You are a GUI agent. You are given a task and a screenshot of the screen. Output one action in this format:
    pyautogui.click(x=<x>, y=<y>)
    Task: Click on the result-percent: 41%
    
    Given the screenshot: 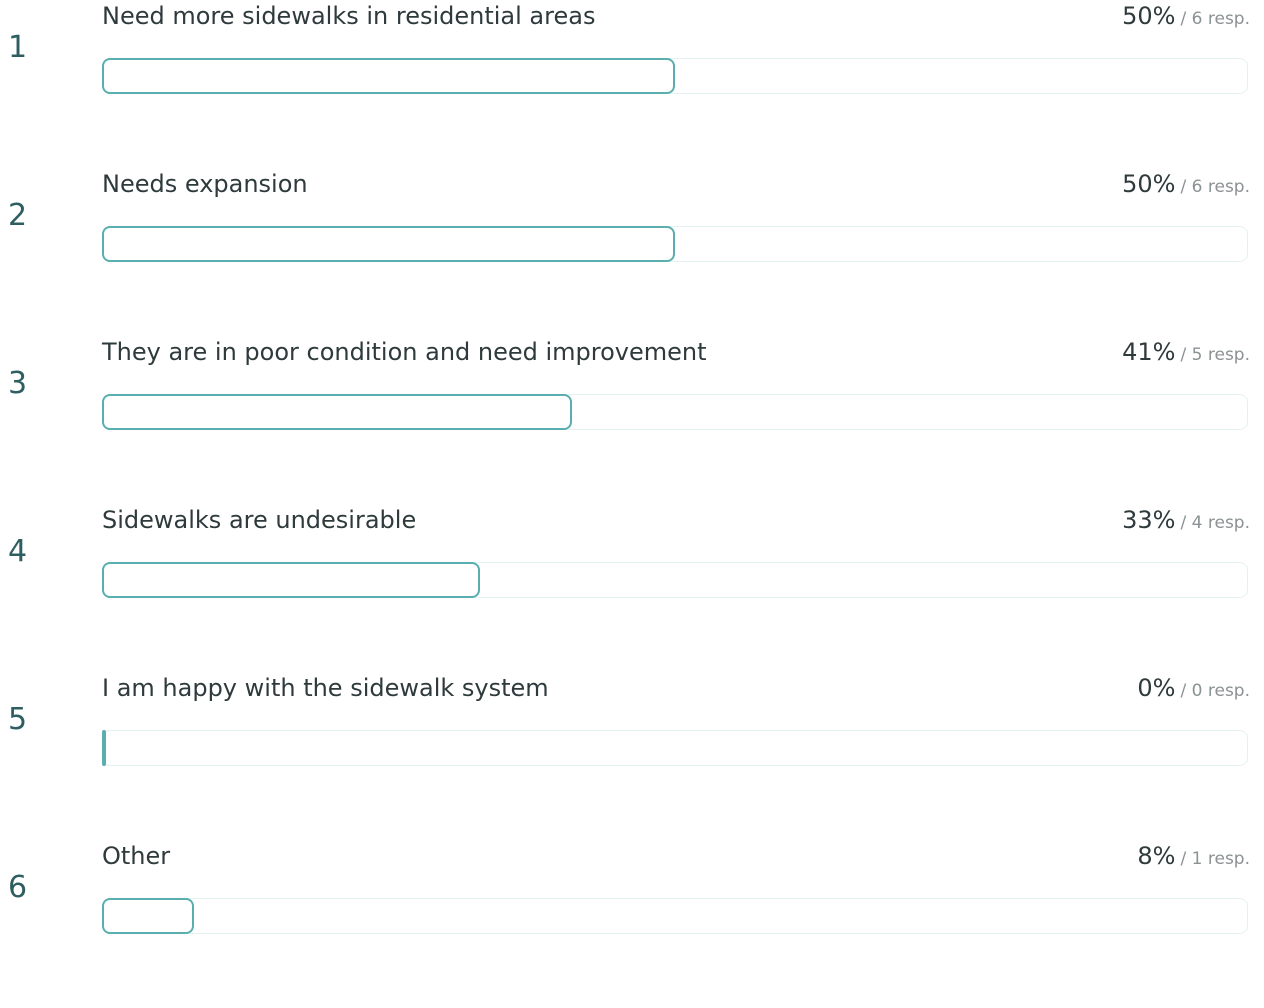 What is the action you would take?
    pyautogui.click(x=1149, y=352)
    